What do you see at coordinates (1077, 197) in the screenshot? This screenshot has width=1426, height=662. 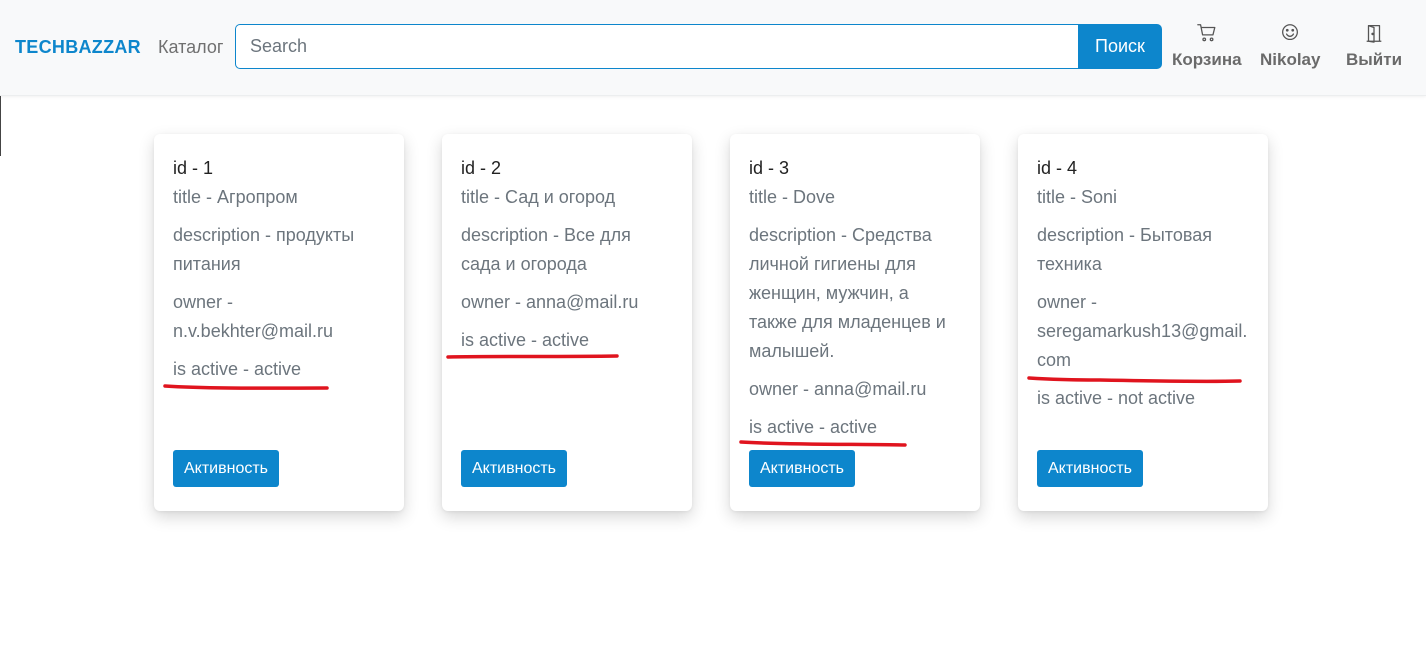 I see `card-title: title - Soni` at bounding box center [1077, 197].